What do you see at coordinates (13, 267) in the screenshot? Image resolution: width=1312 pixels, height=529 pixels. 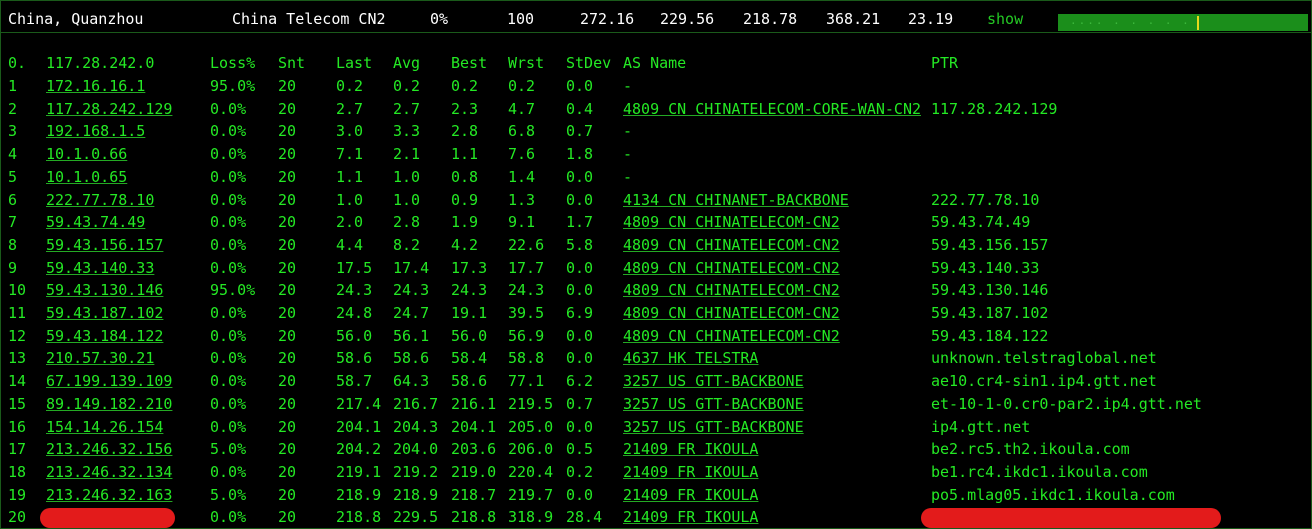 I see `hop-number: 9` at bounding box center [13, 267].